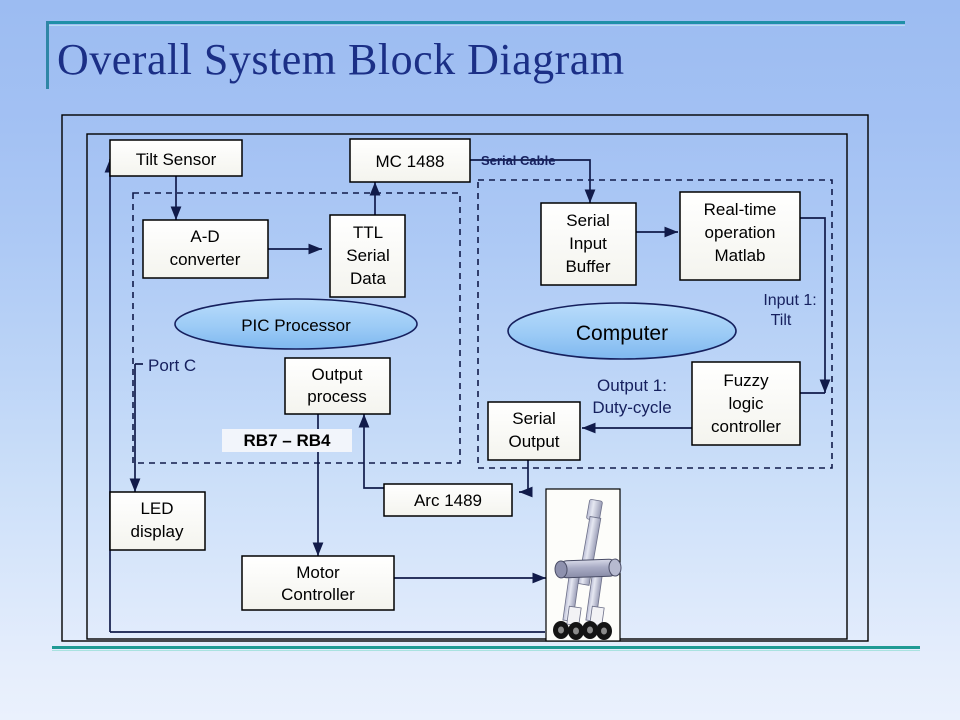 This screenshot has height=720, width=960. What do you see at coordinates (583, 565) in the screenshot?
I see `robot-photo` at bounding box center [583, 565].